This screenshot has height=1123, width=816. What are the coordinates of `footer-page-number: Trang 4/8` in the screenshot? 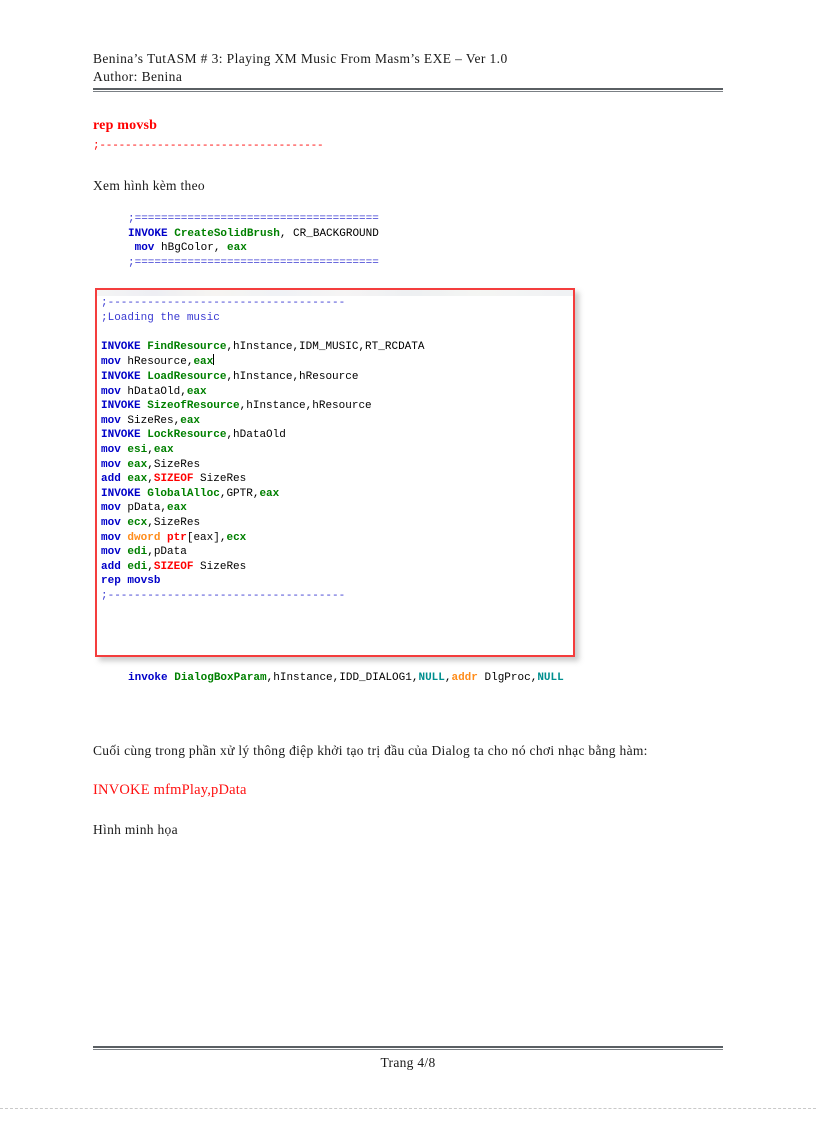 It's located at (408, 1062).